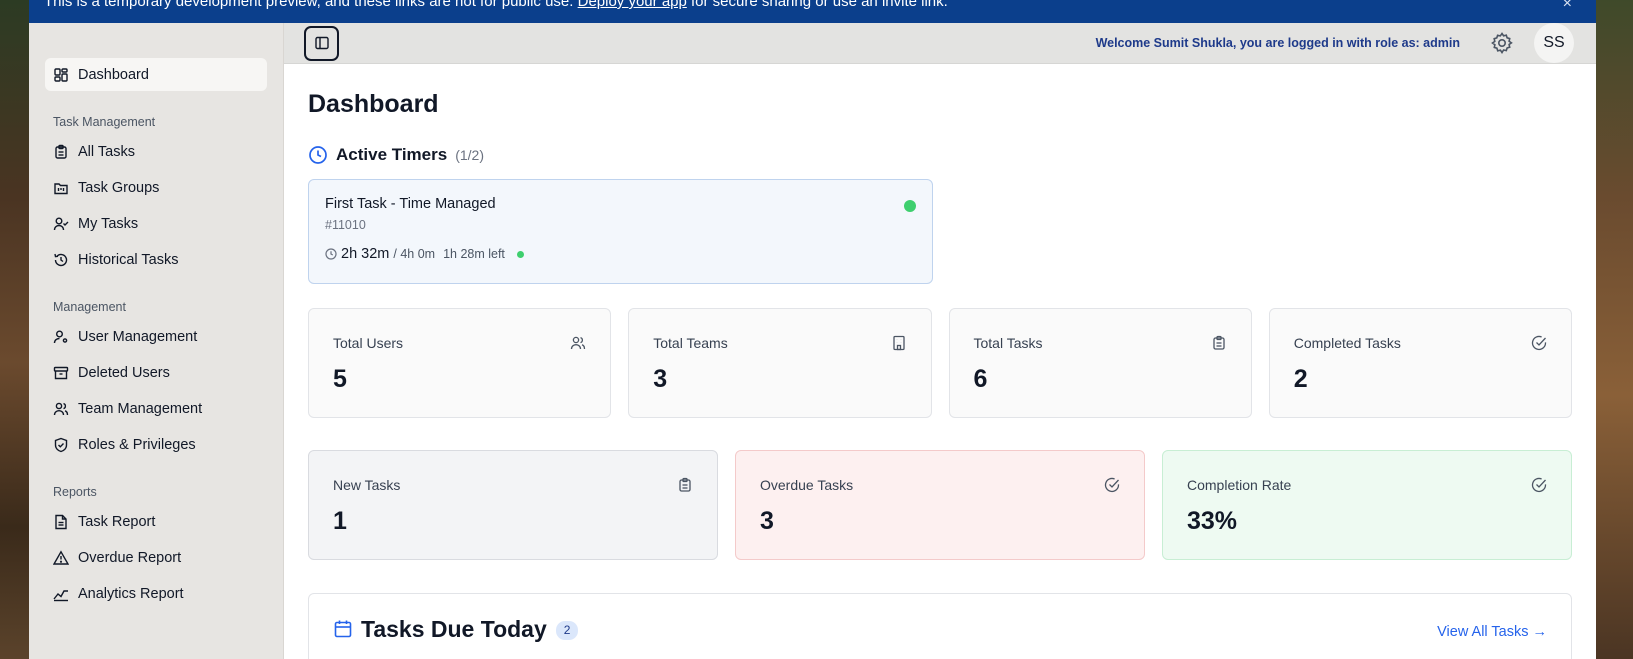 The image size is (1633, 659). What do you see at coordinates (1212, 521) in the screenshot?
I see `stat-value: 33%` at bounding box center [1212, 521].